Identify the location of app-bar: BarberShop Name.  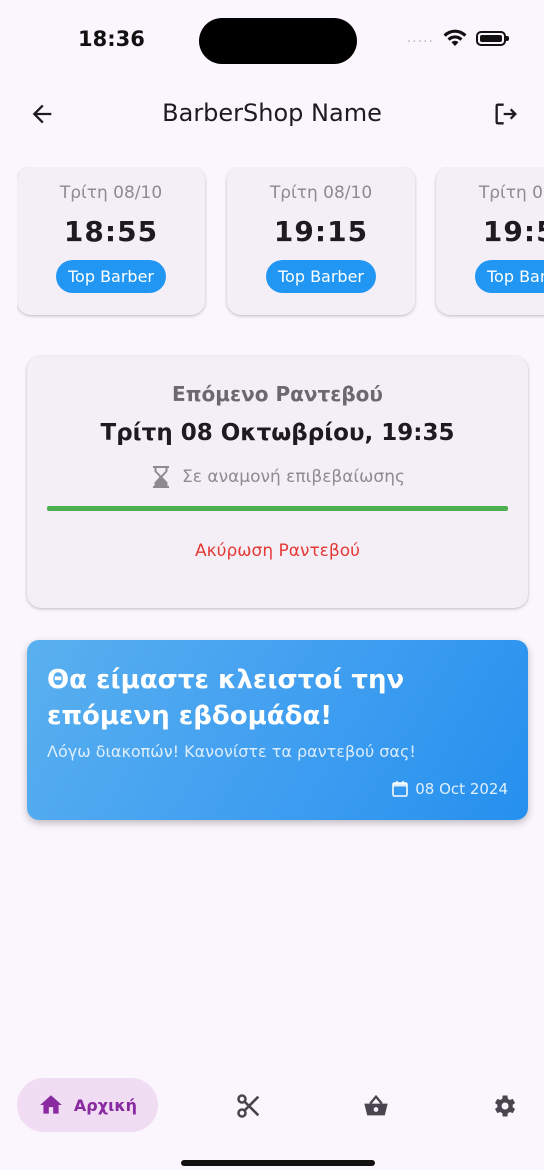
(272, 114).